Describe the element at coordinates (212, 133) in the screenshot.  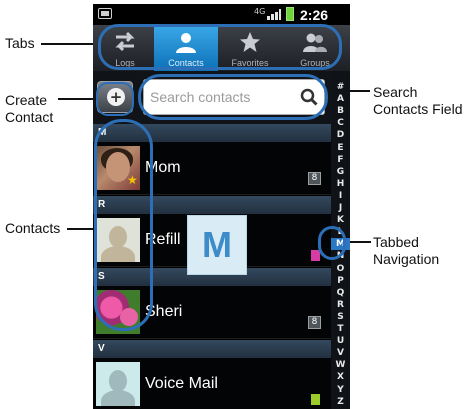
I see `section-header-m: M` at that location.